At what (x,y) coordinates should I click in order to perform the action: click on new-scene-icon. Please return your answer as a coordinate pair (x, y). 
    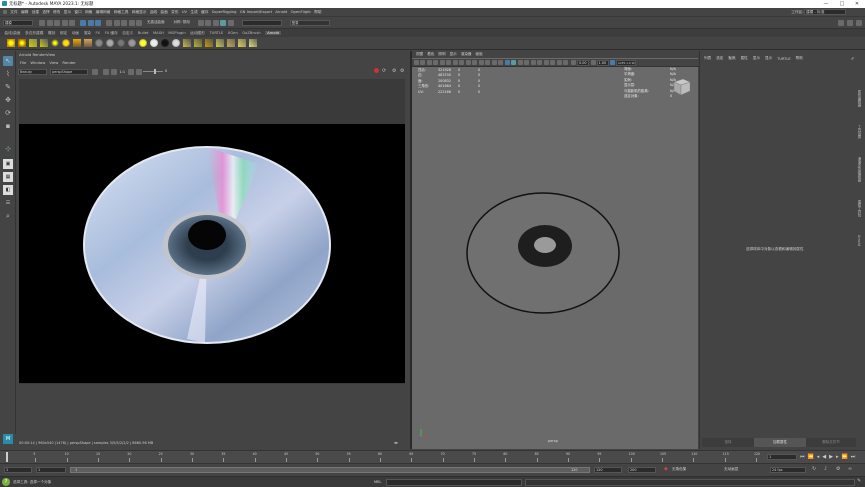
    Looking at the image, I should click on (42, 22).